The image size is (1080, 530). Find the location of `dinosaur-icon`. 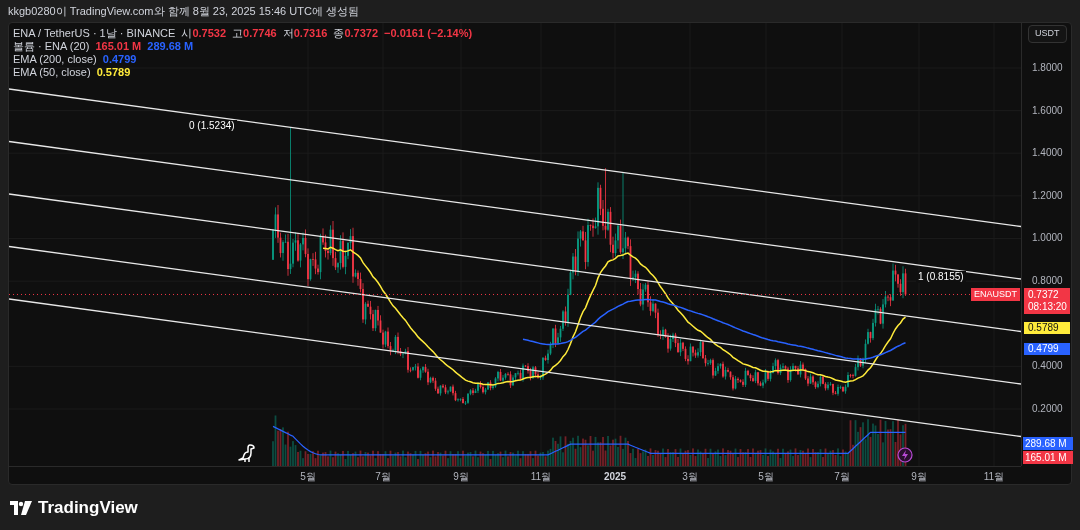

dinosaur-icon is located at coordinates (247, 453).